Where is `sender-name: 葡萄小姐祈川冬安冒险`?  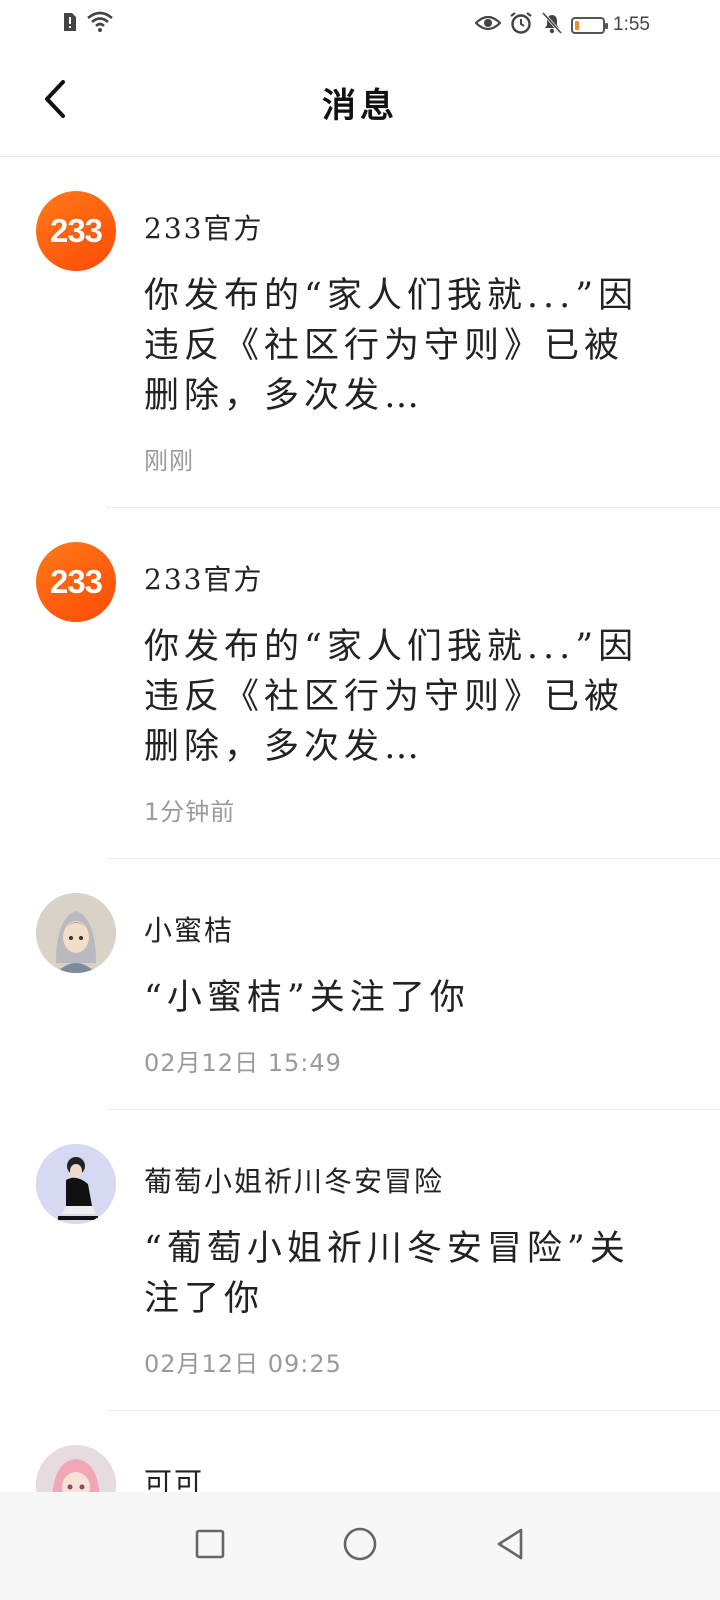
sender-name: 葡萄小姐祈川冬安冒险 is located at coordinates (294, 1181).